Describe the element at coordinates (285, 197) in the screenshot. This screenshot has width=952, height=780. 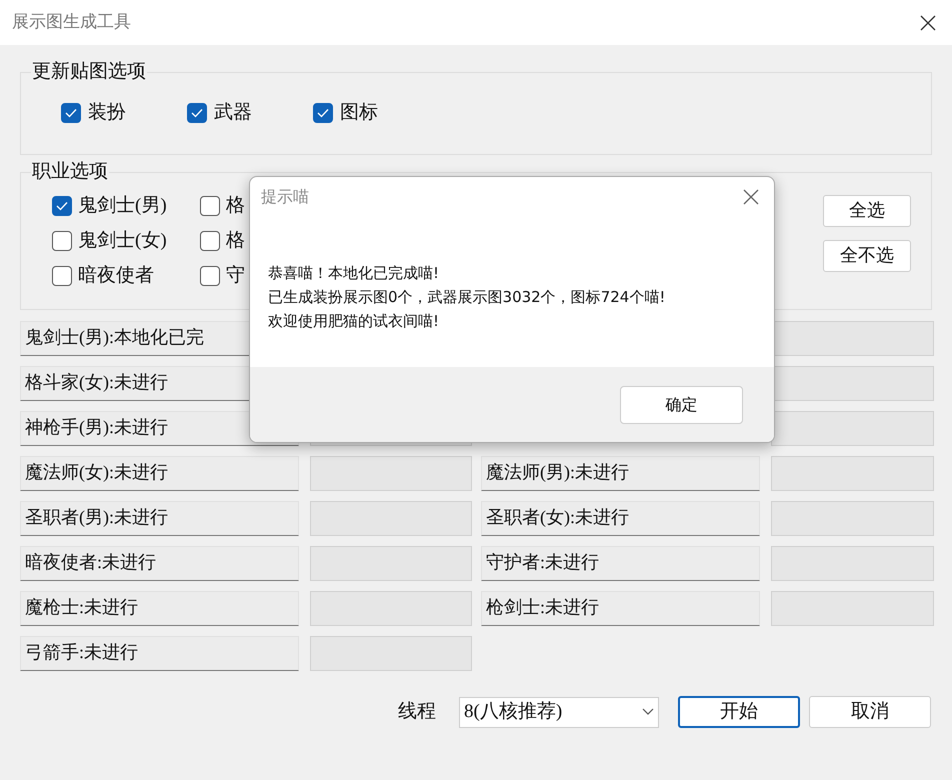
I see `dialog-title: 提示喵` at that location.